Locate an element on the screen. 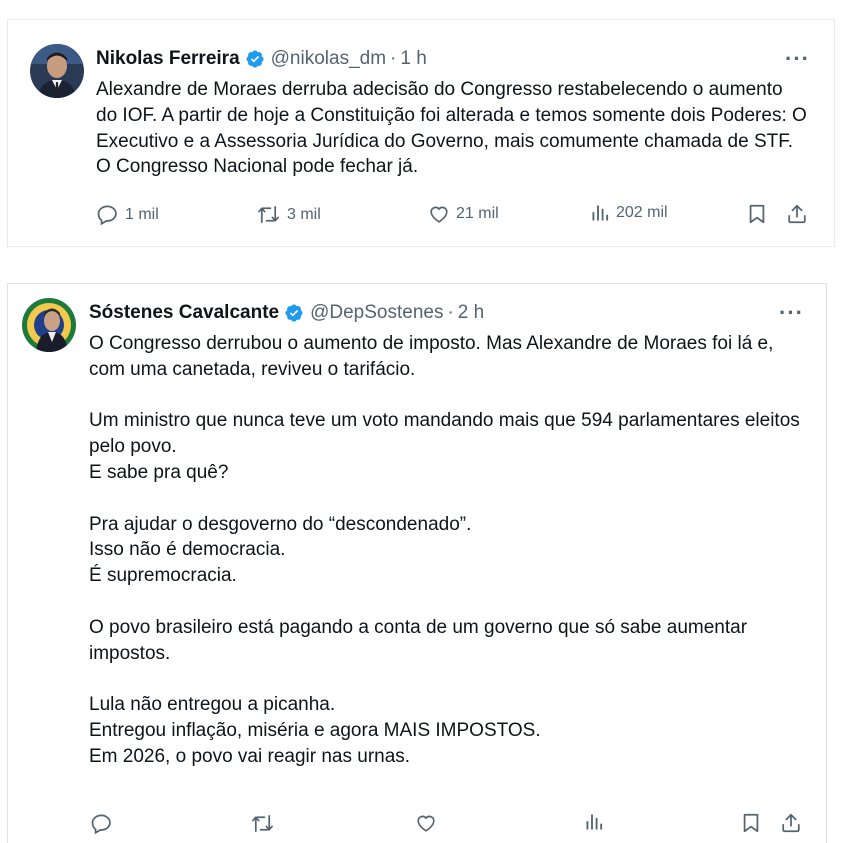 The image size is (846, 843). tweet-header: Nikolas Ferreira @nikolas_dm · 1 h is located at coordinates (261, 59).